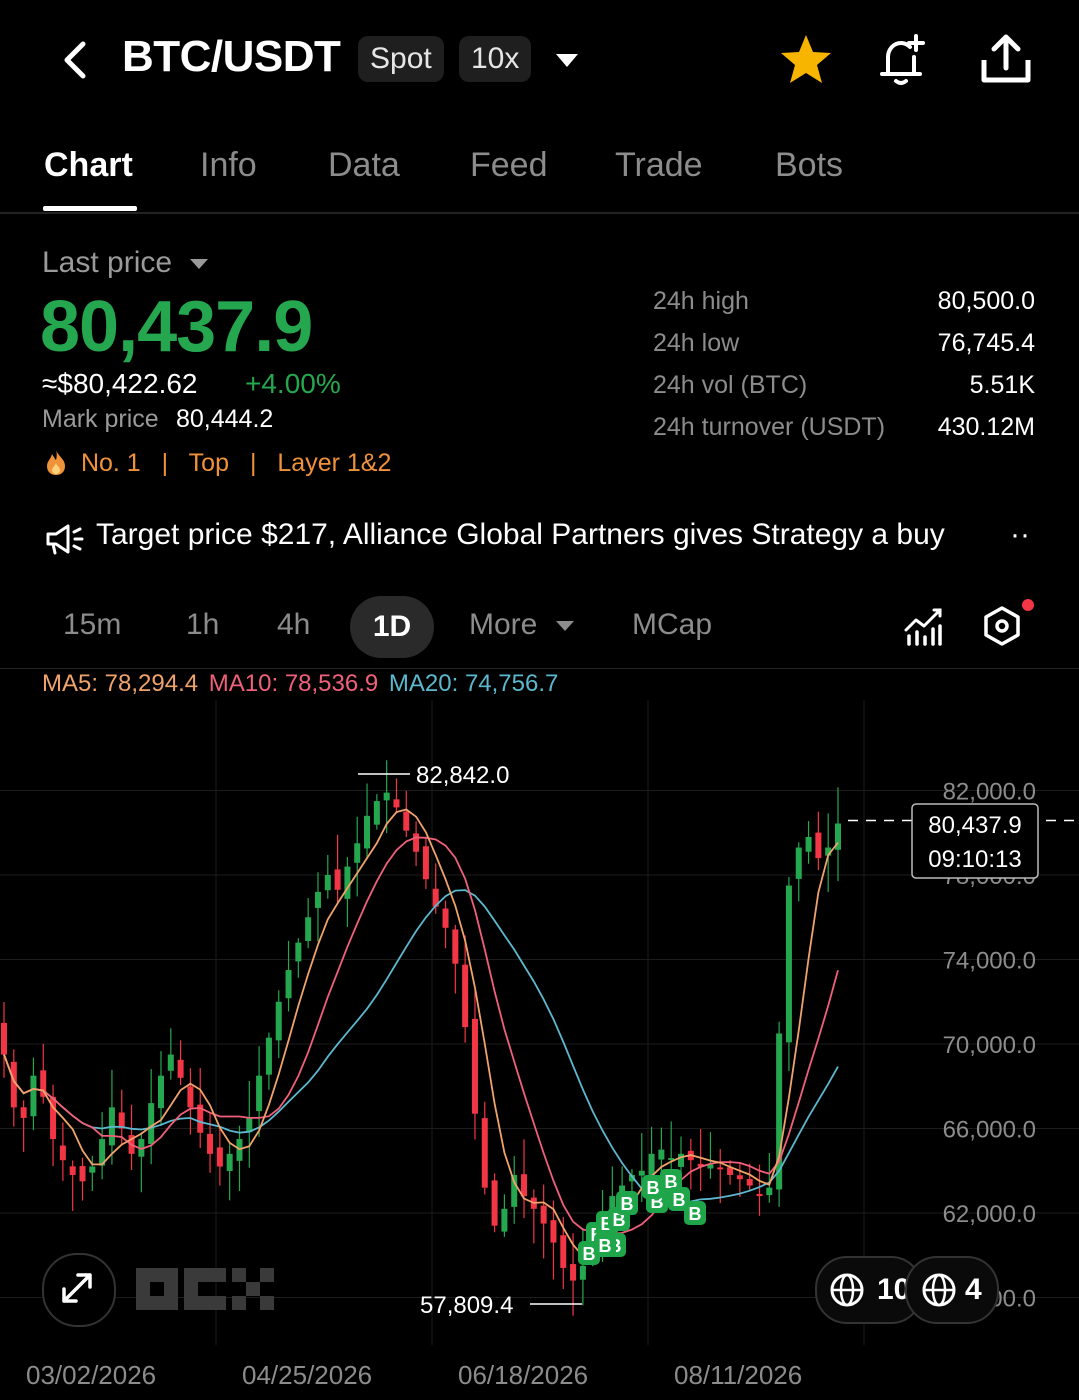 The height and width of the screenshot is (1400, 1079). What do you see at coordinates (76, 60) in the screenshot?
I see `back-chevron-icon` at bounding box center [76, 60].